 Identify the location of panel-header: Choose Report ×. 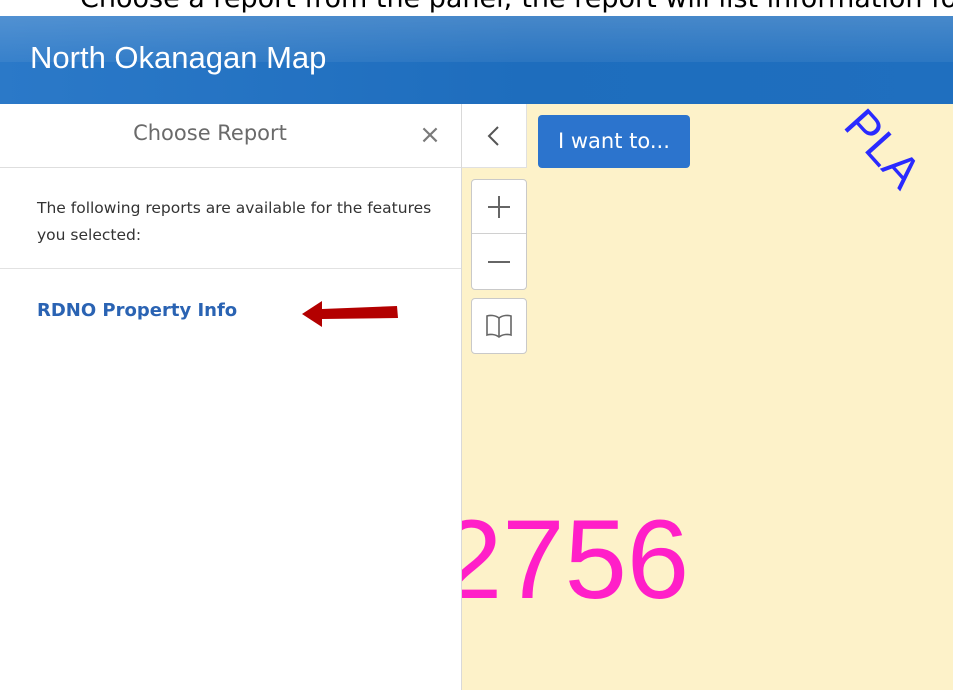
(230, 136).